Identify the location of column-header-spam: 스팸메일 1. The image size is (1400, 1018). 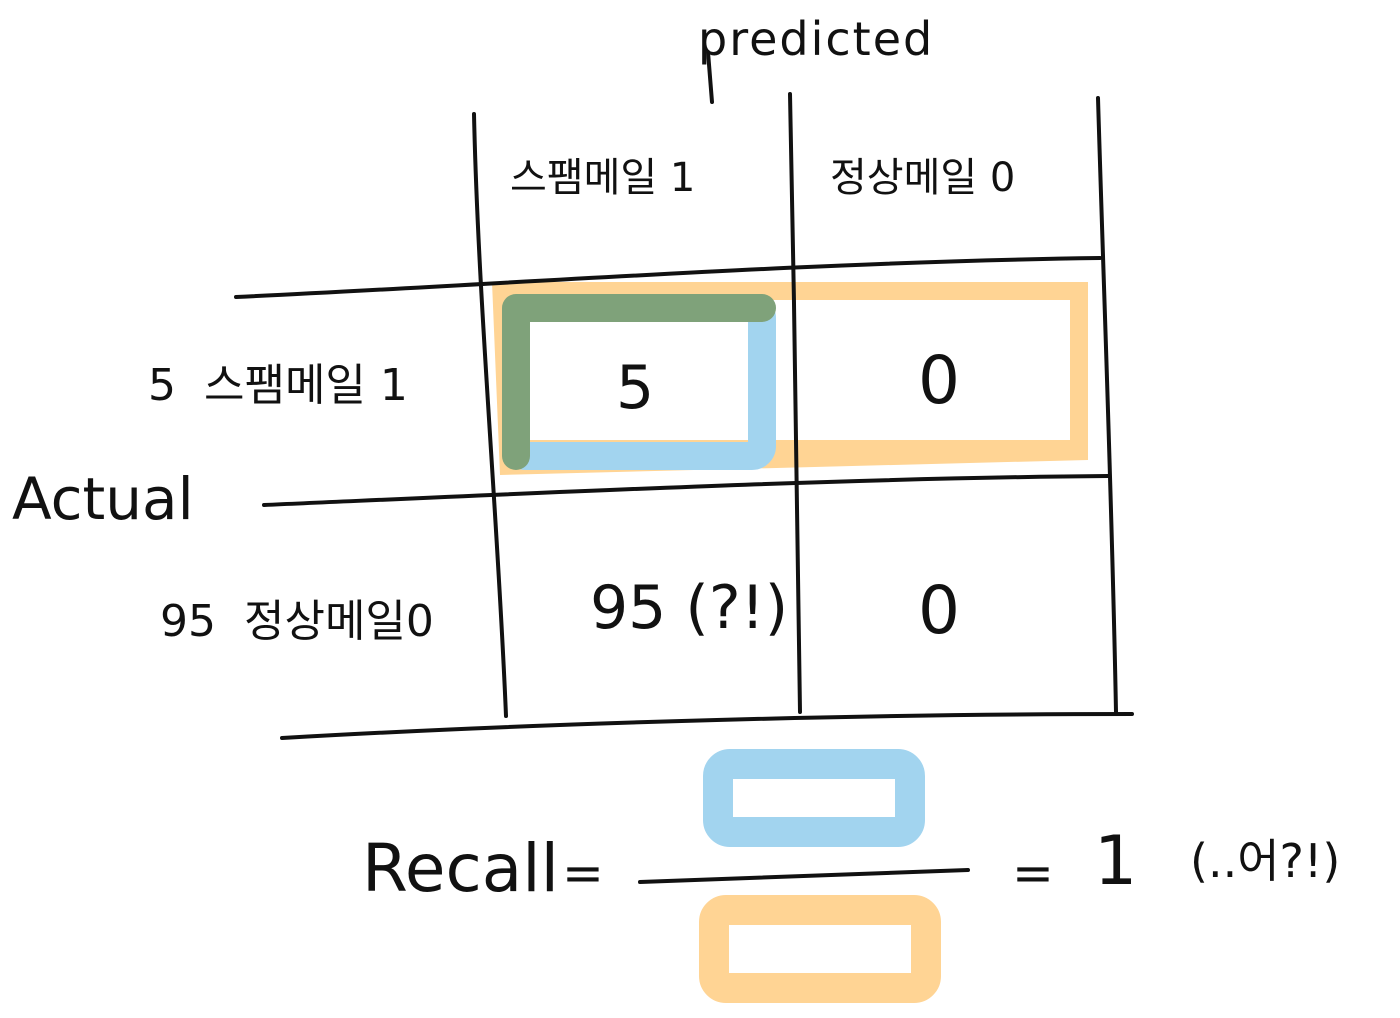
(603, 178).